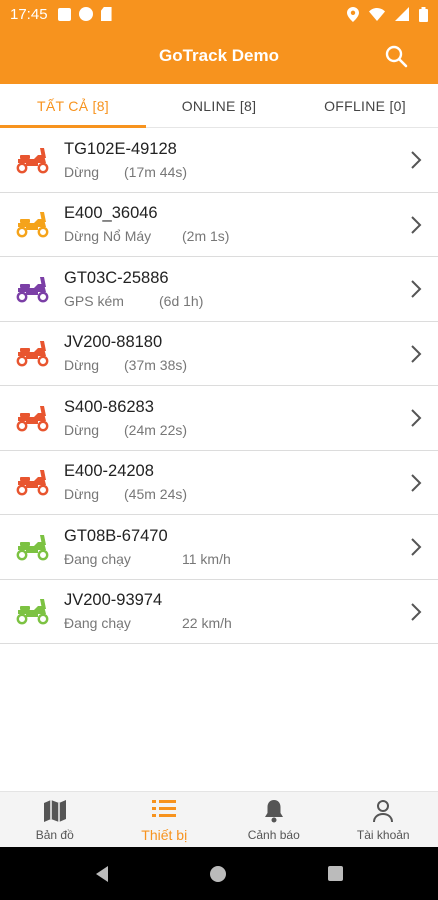 The width and height of the screenshot is (438, 900). I want to click on nav-alerts: Cảnh báo, so click(274, 819).